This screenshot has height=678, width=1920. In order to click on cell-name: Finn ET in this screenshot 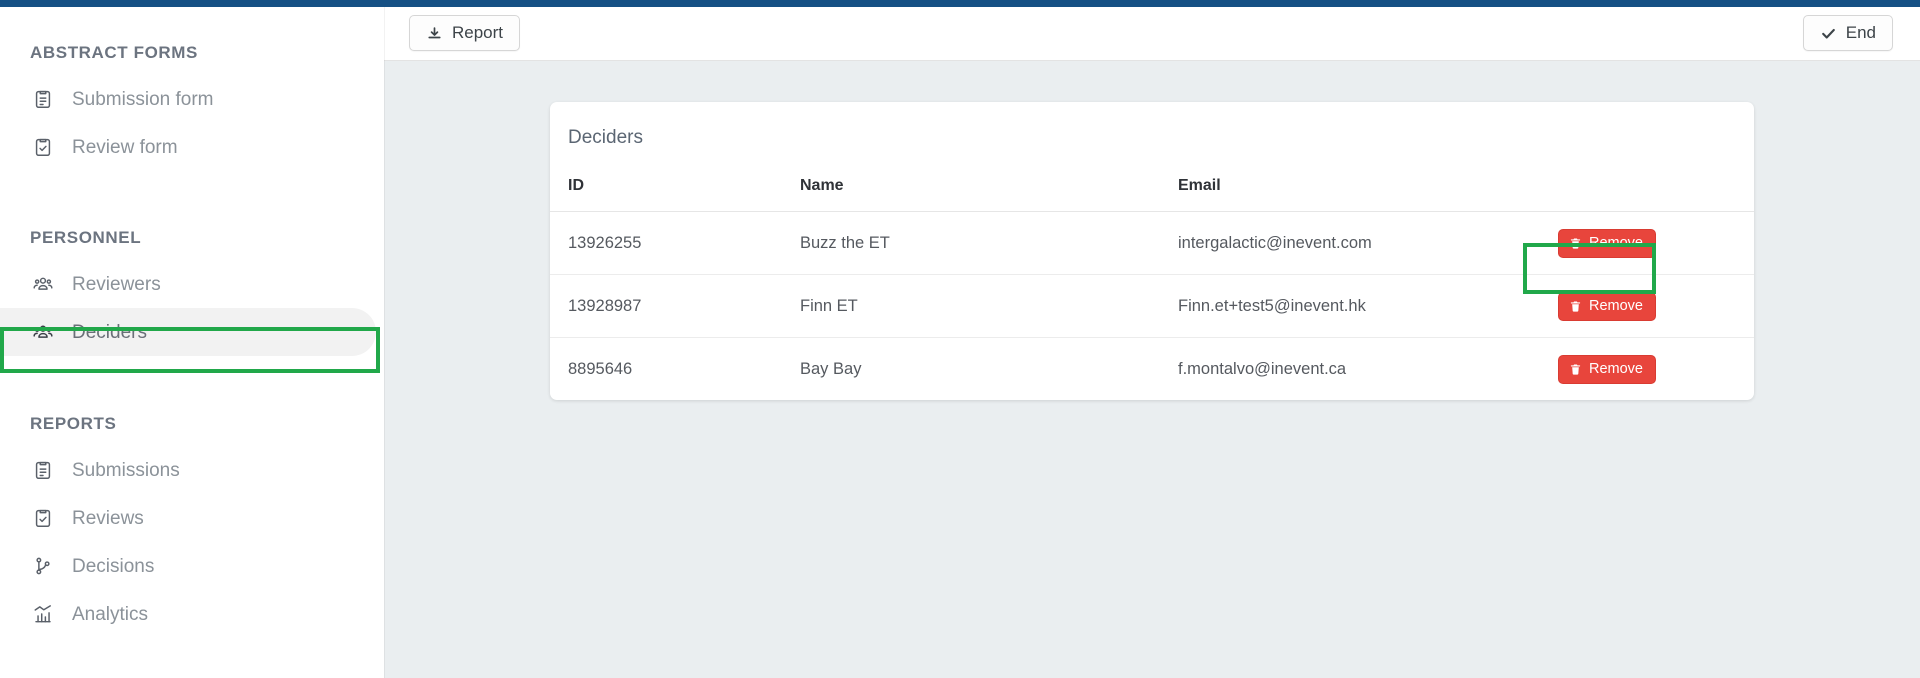, I will do `click(989, 306)`.